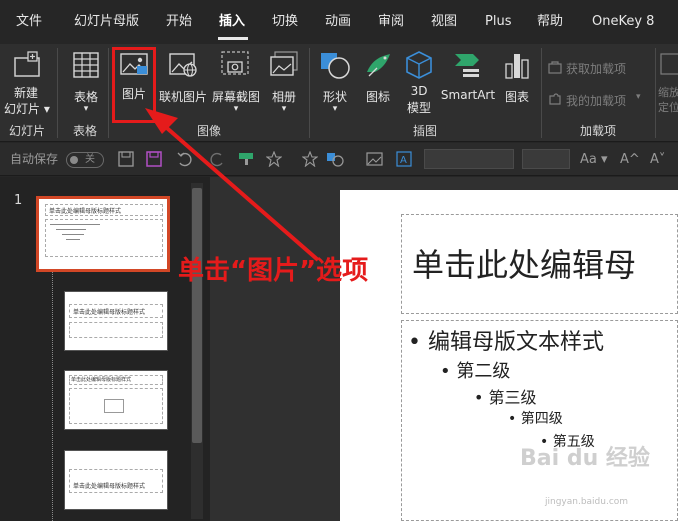  Describe the element at coordinates (585, 458) in the screenshot. I see `baidu-watermark: Bai du 经验` at that location.